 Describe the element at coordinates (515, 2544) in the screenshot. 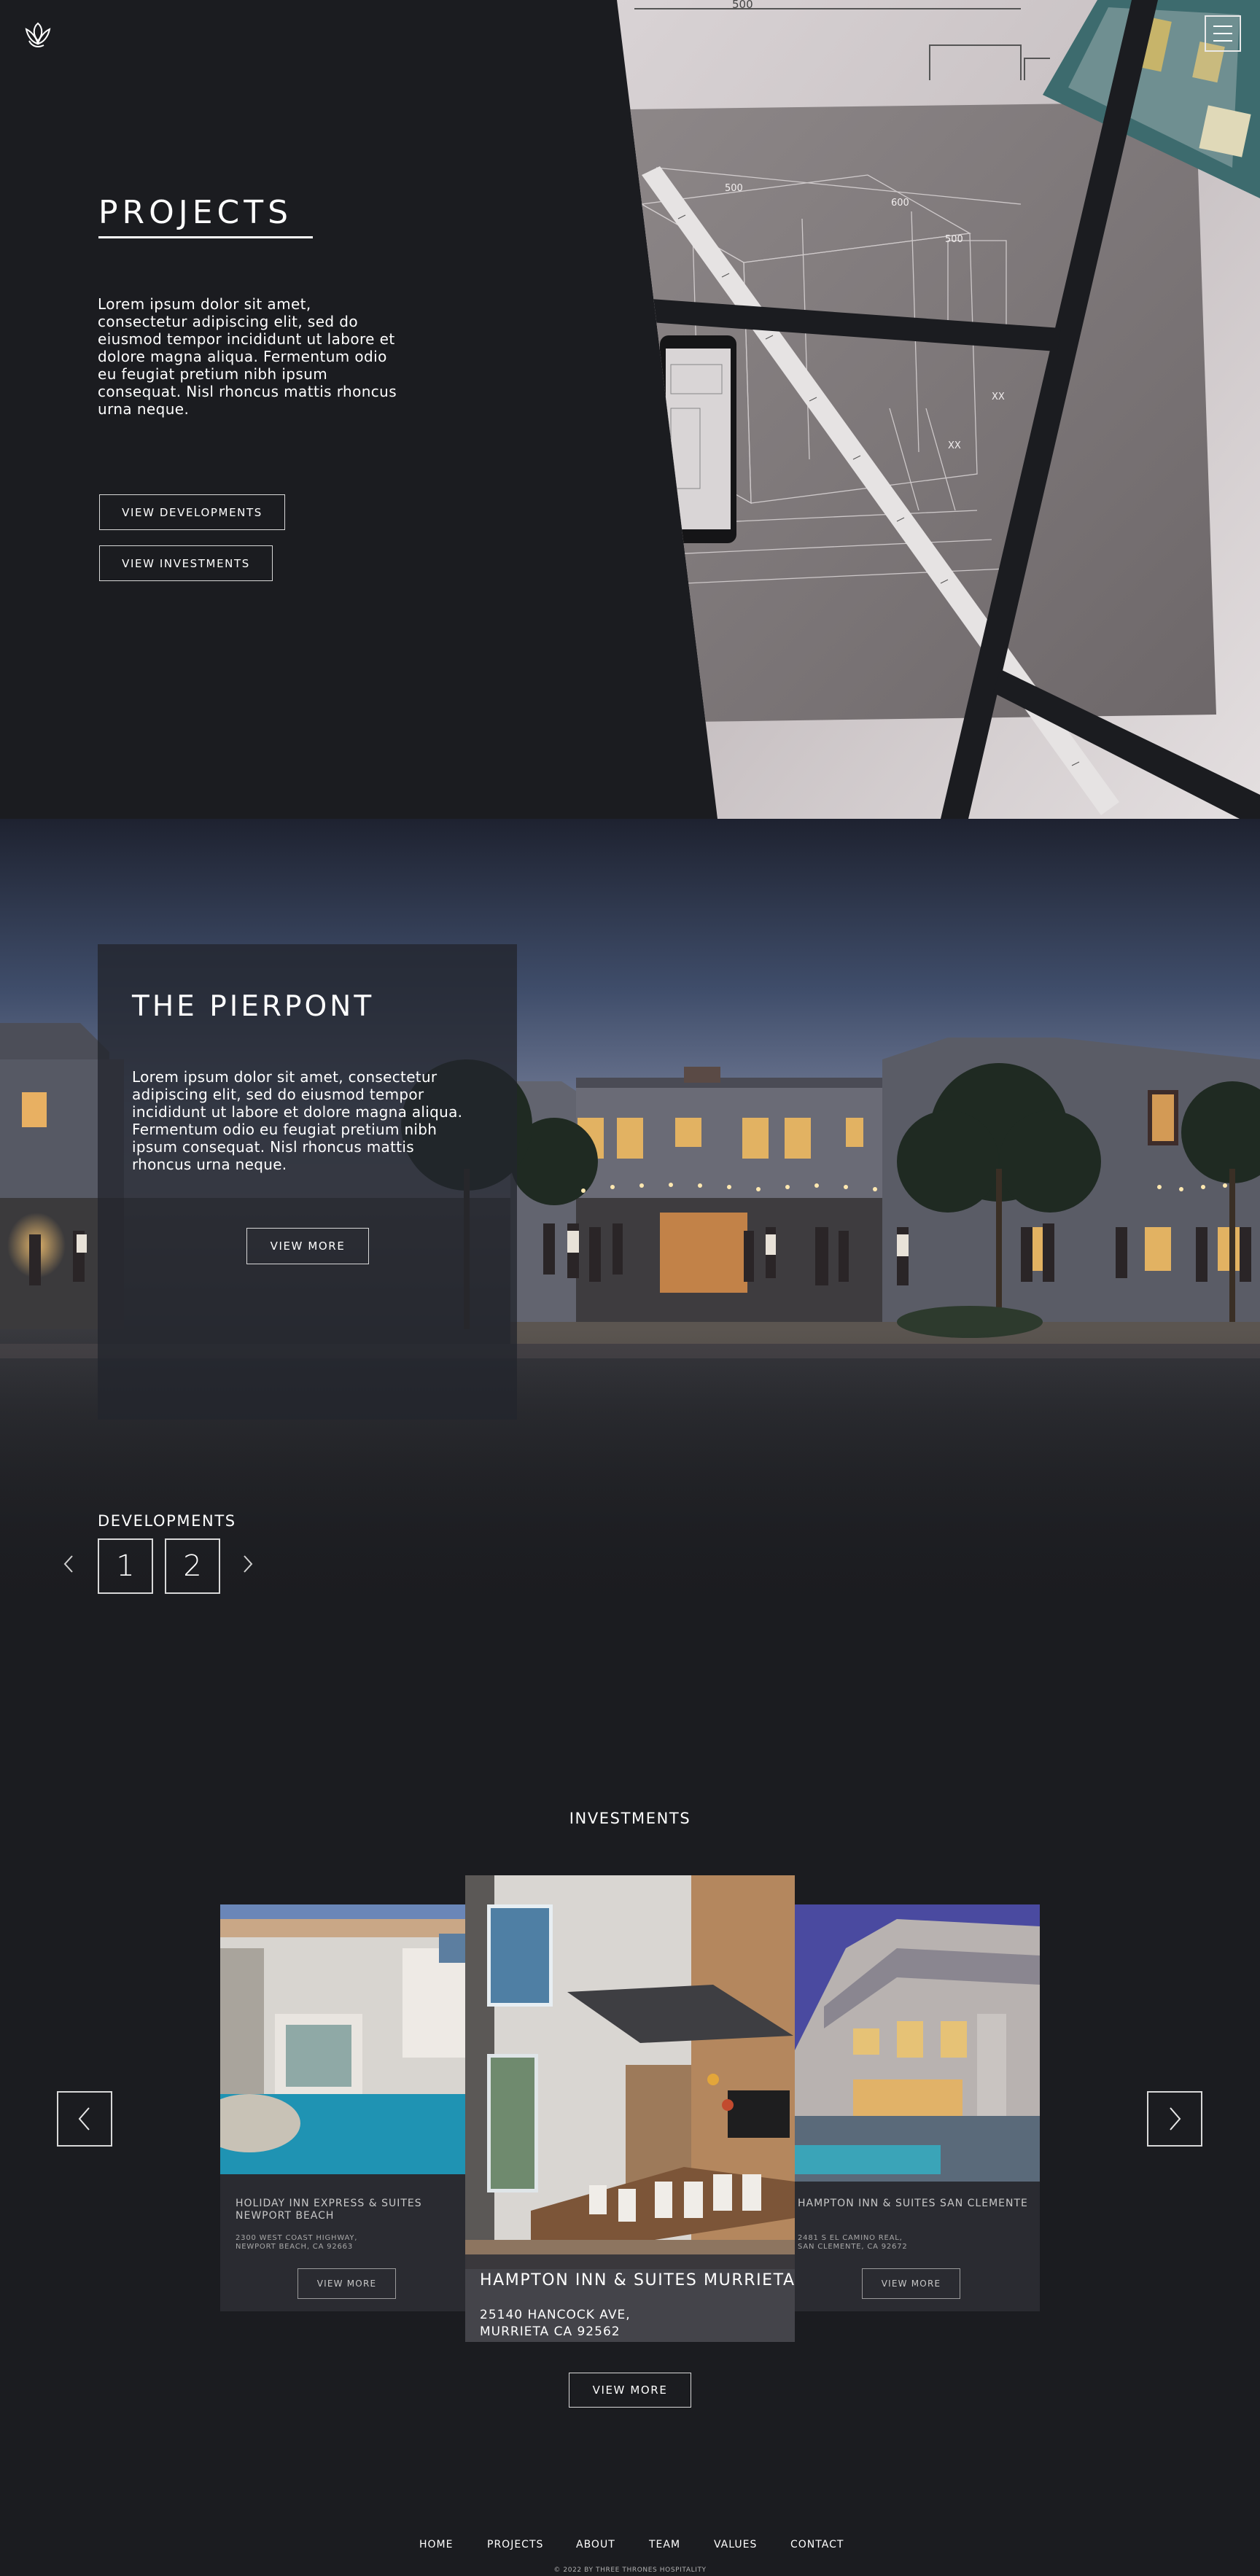

I see `footer-link-projects: PROJECTS` at that location.